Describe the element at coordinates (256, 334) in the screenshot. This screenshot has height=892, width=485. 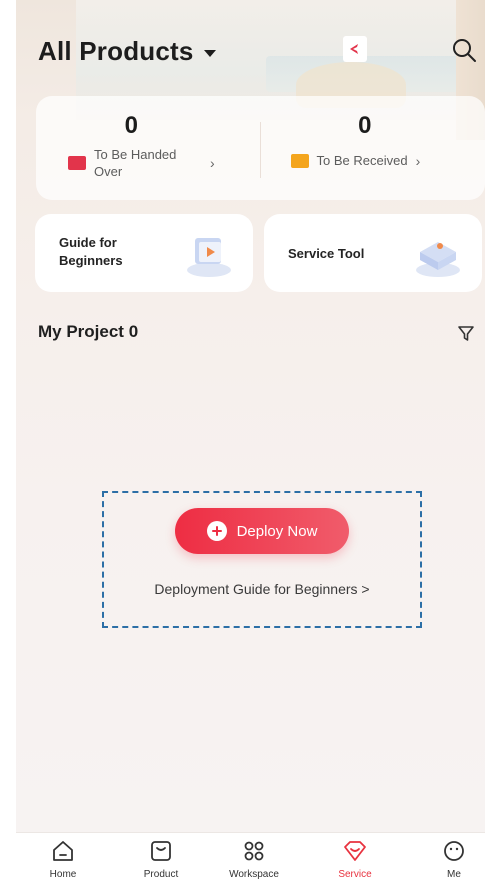
I see `my-project-header: My Project 0` at that location.